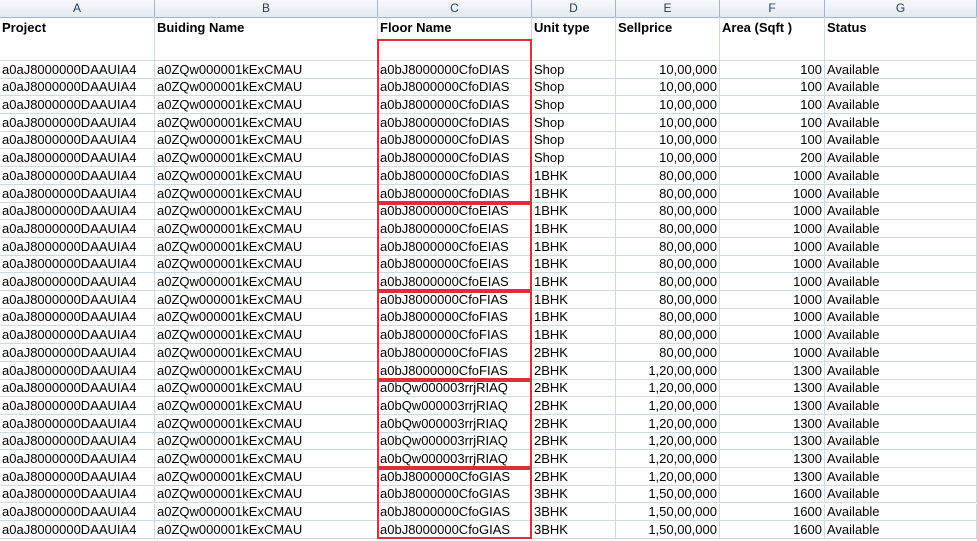  I want to click on header-cell: Unit type, so click(574, 39).